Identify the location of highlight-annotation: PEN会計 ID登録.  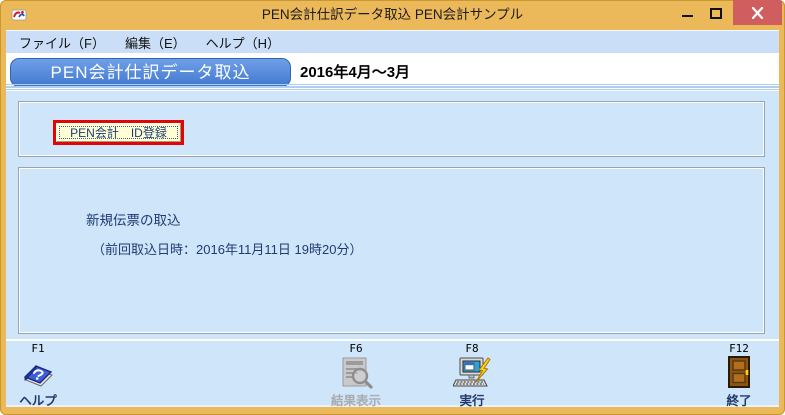
(118, 132).